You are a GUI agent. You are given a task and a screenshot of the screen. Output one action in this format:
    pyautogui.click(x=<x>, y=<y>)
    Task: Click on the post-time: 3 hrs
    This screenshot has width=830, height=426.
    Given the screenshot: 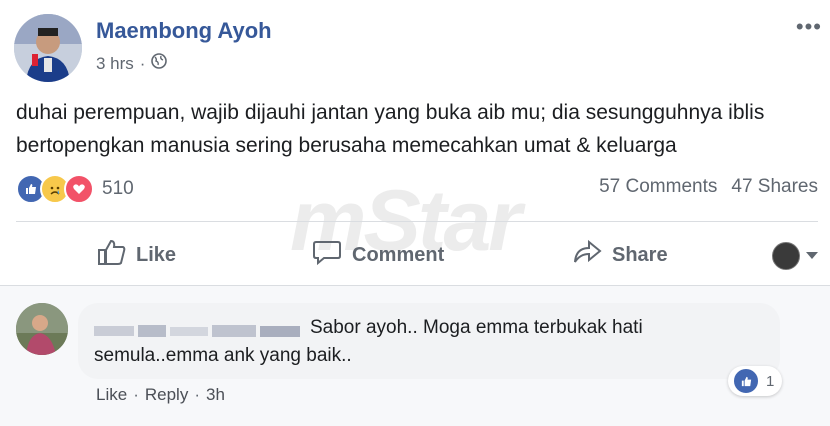 What is the action you would take?
    pyautogui.click(x=115, y=64)
    